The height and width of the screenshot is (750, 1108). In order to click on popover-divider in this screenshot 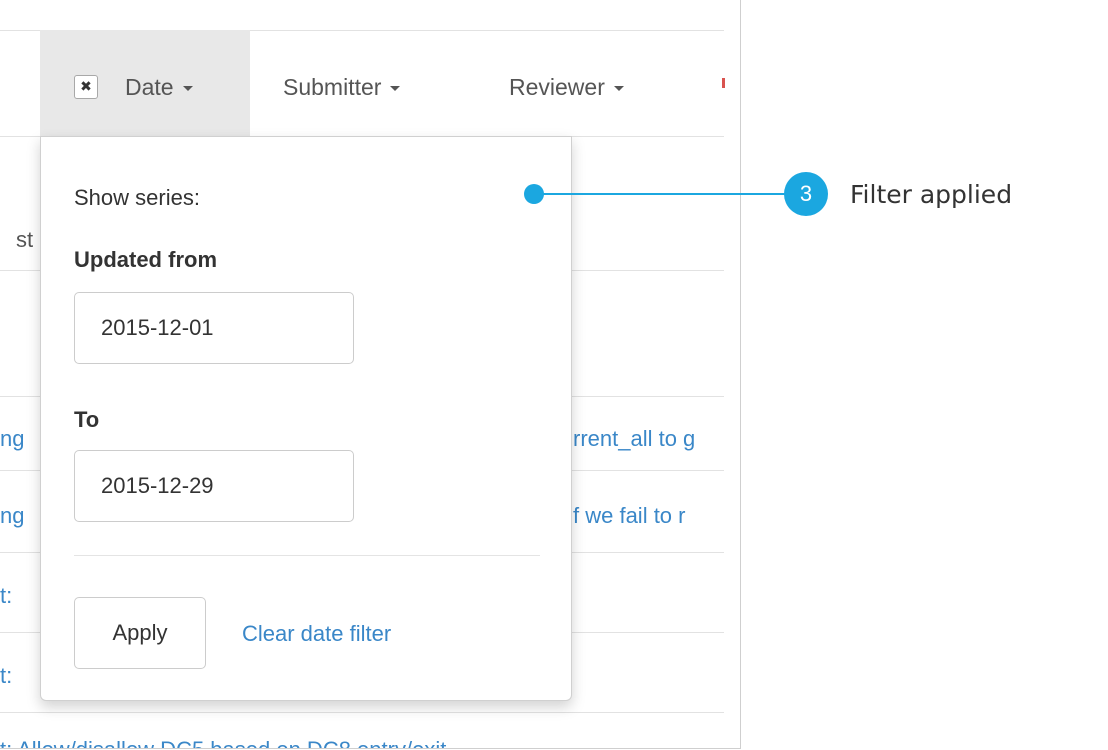, I will do `click(307, 555)`.